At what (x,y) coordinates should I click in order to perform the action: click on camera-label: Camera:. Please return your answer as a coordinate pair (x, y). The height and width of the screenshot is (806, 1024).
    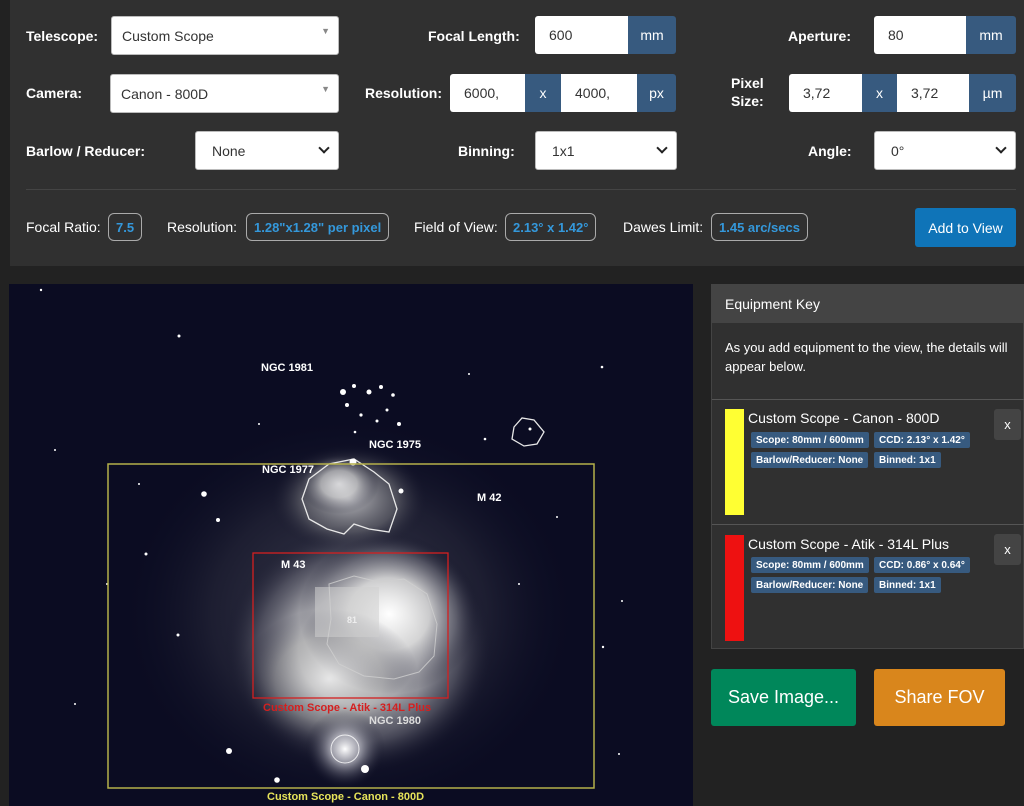
    Looking at the image, I should click on (54, 93).